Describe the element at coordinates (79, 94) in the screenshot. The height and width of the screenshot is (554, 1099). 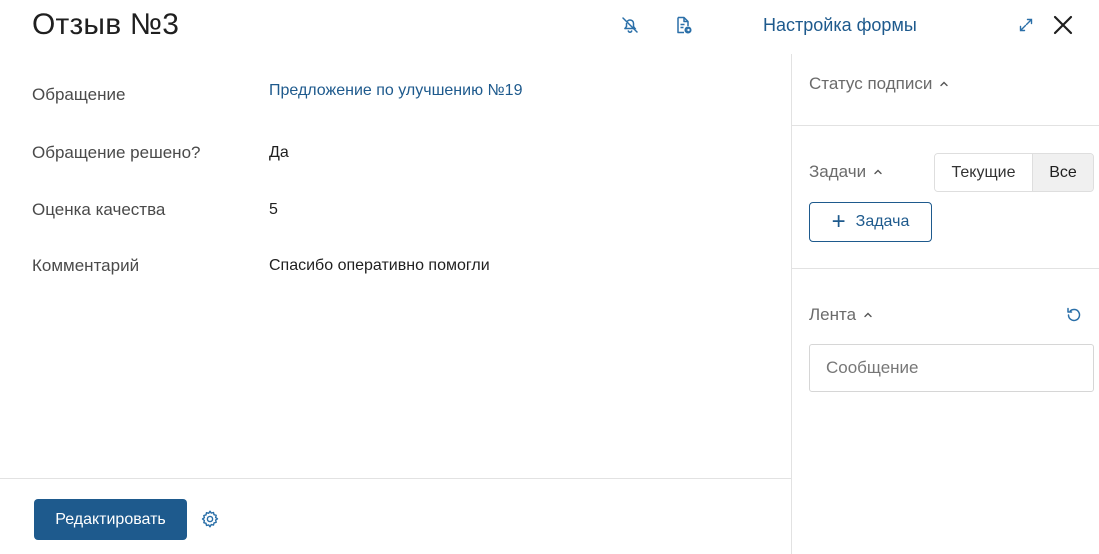
I see `field-label: Обращение` at that location.